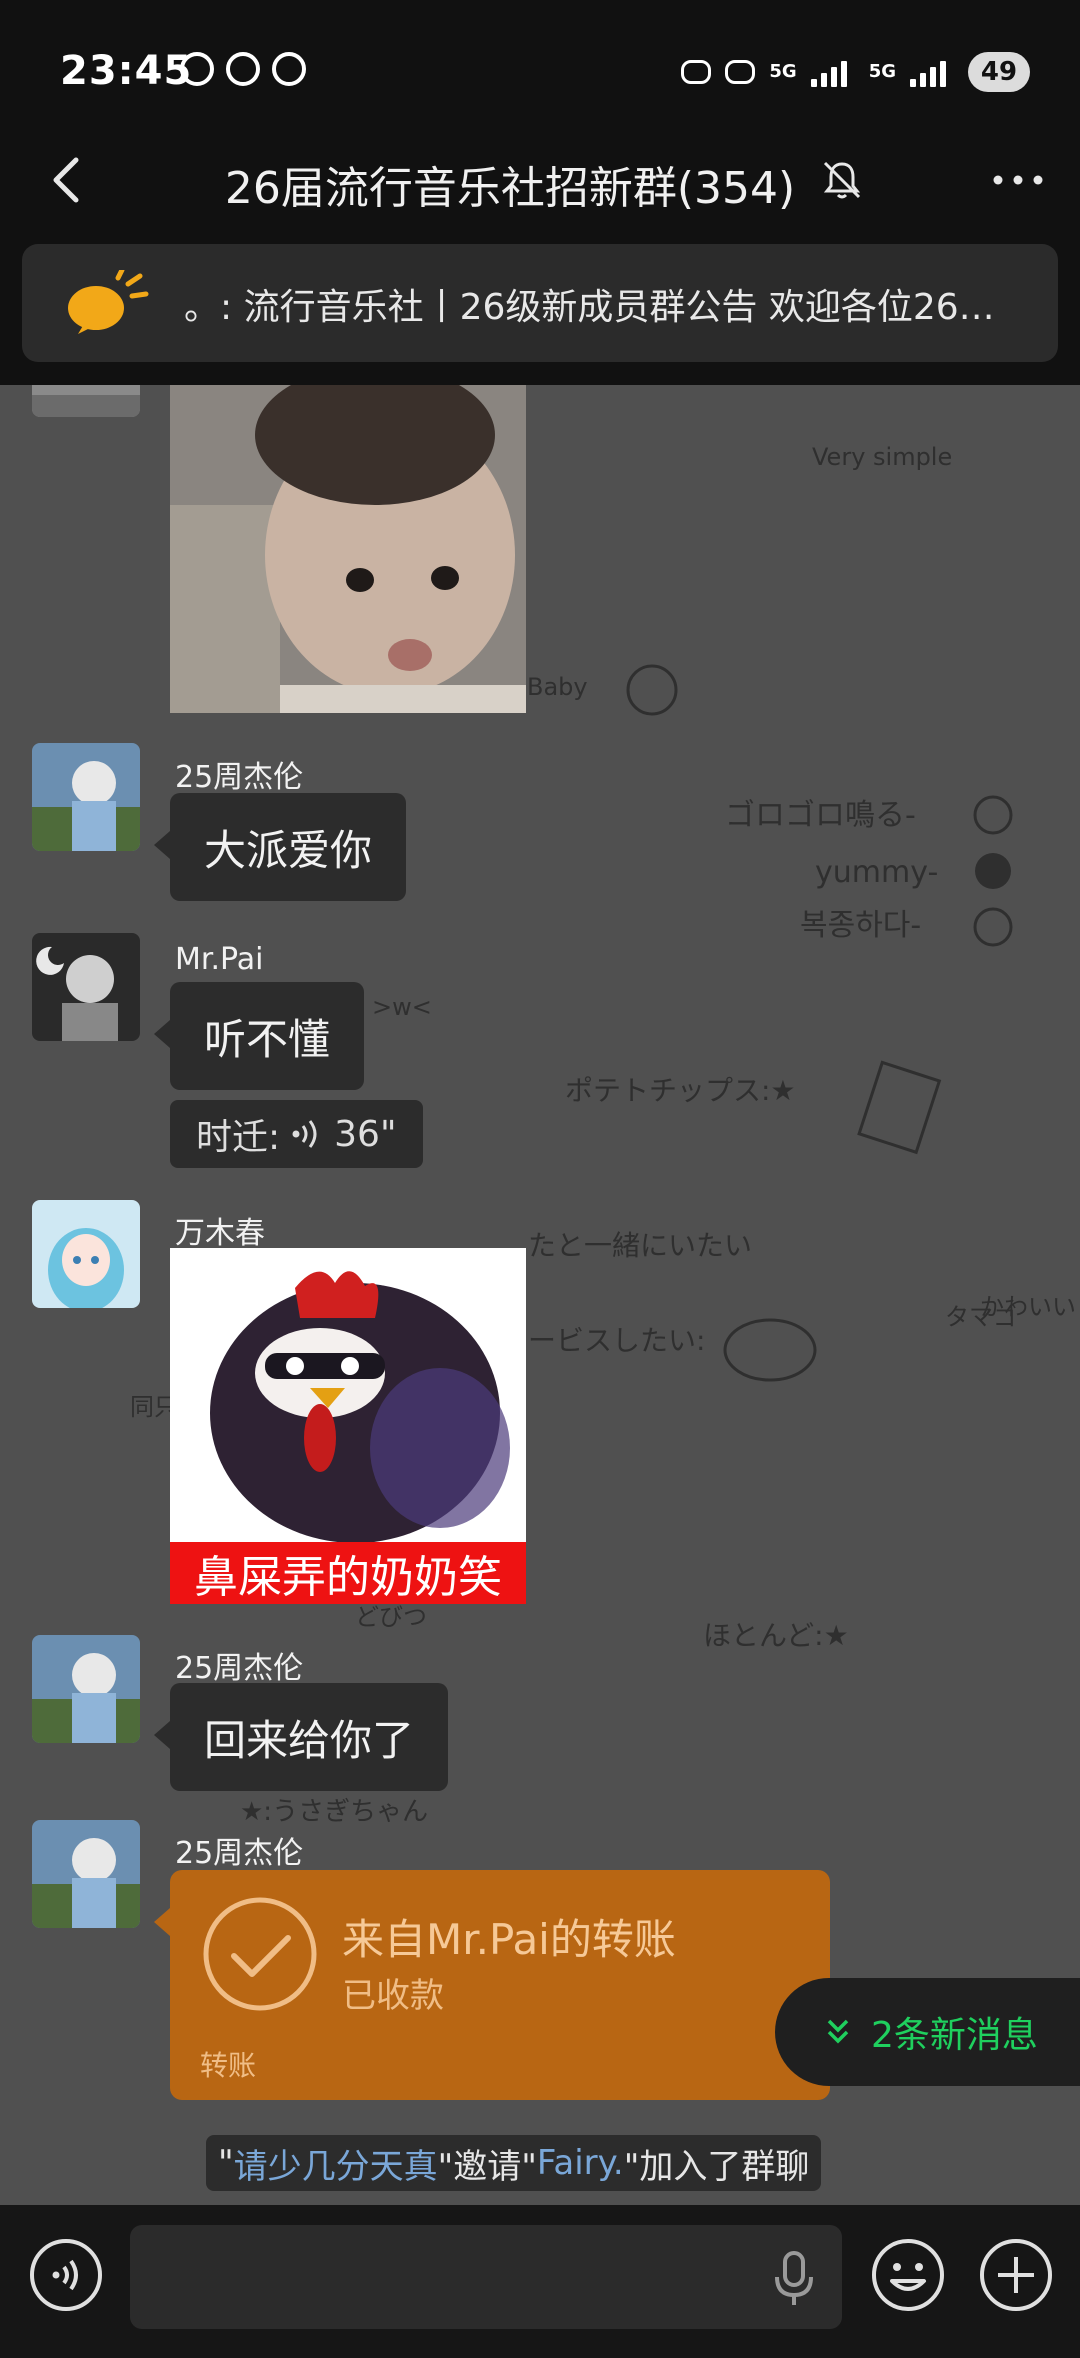  I want to click on plus-icon, so click(1016, 2275).